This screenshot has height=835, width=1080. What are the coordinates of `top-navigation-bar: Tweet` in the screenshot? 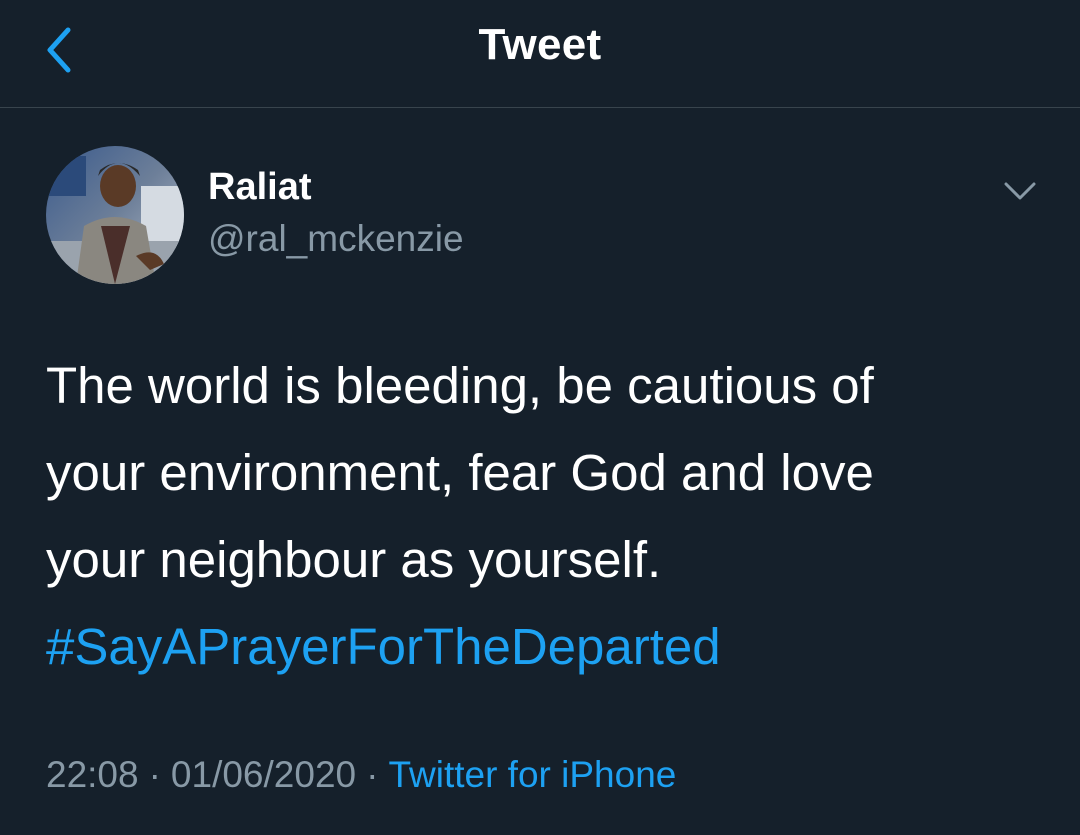 It's located at (540, 54).